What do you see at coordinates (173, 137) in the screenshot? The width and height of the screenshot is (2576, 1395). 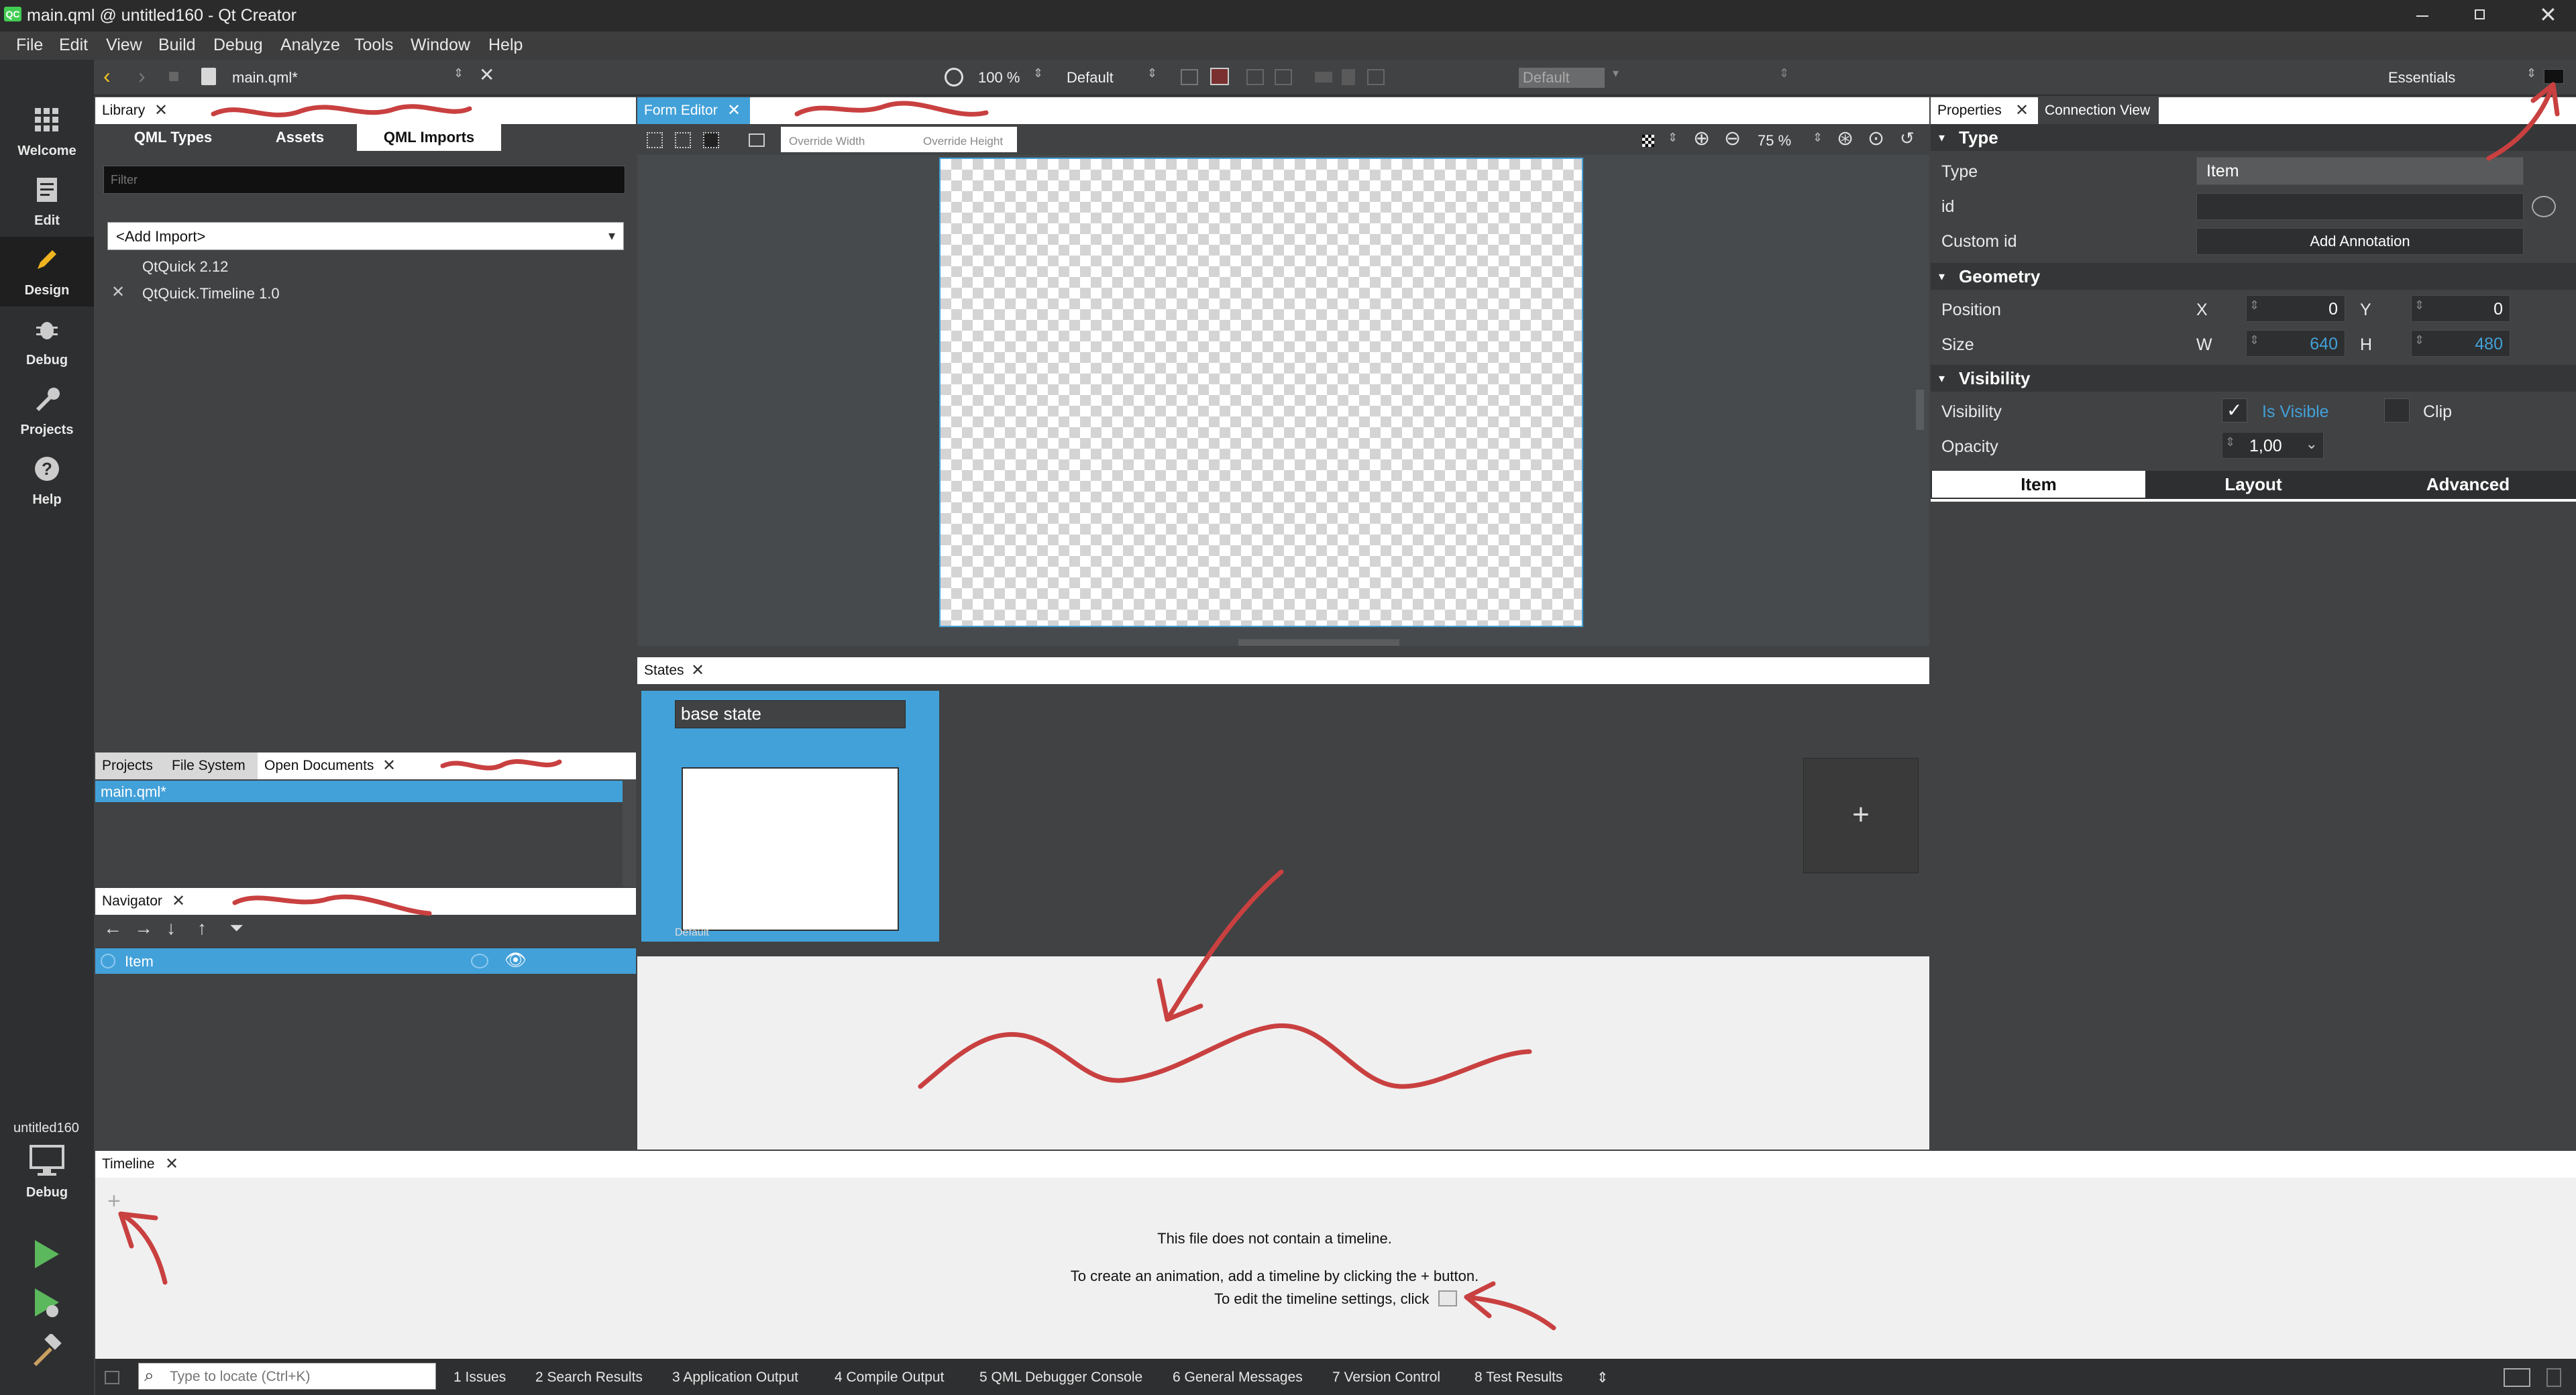 I see `tab-qml-types: QML Types` at bounding box center [173, 137].